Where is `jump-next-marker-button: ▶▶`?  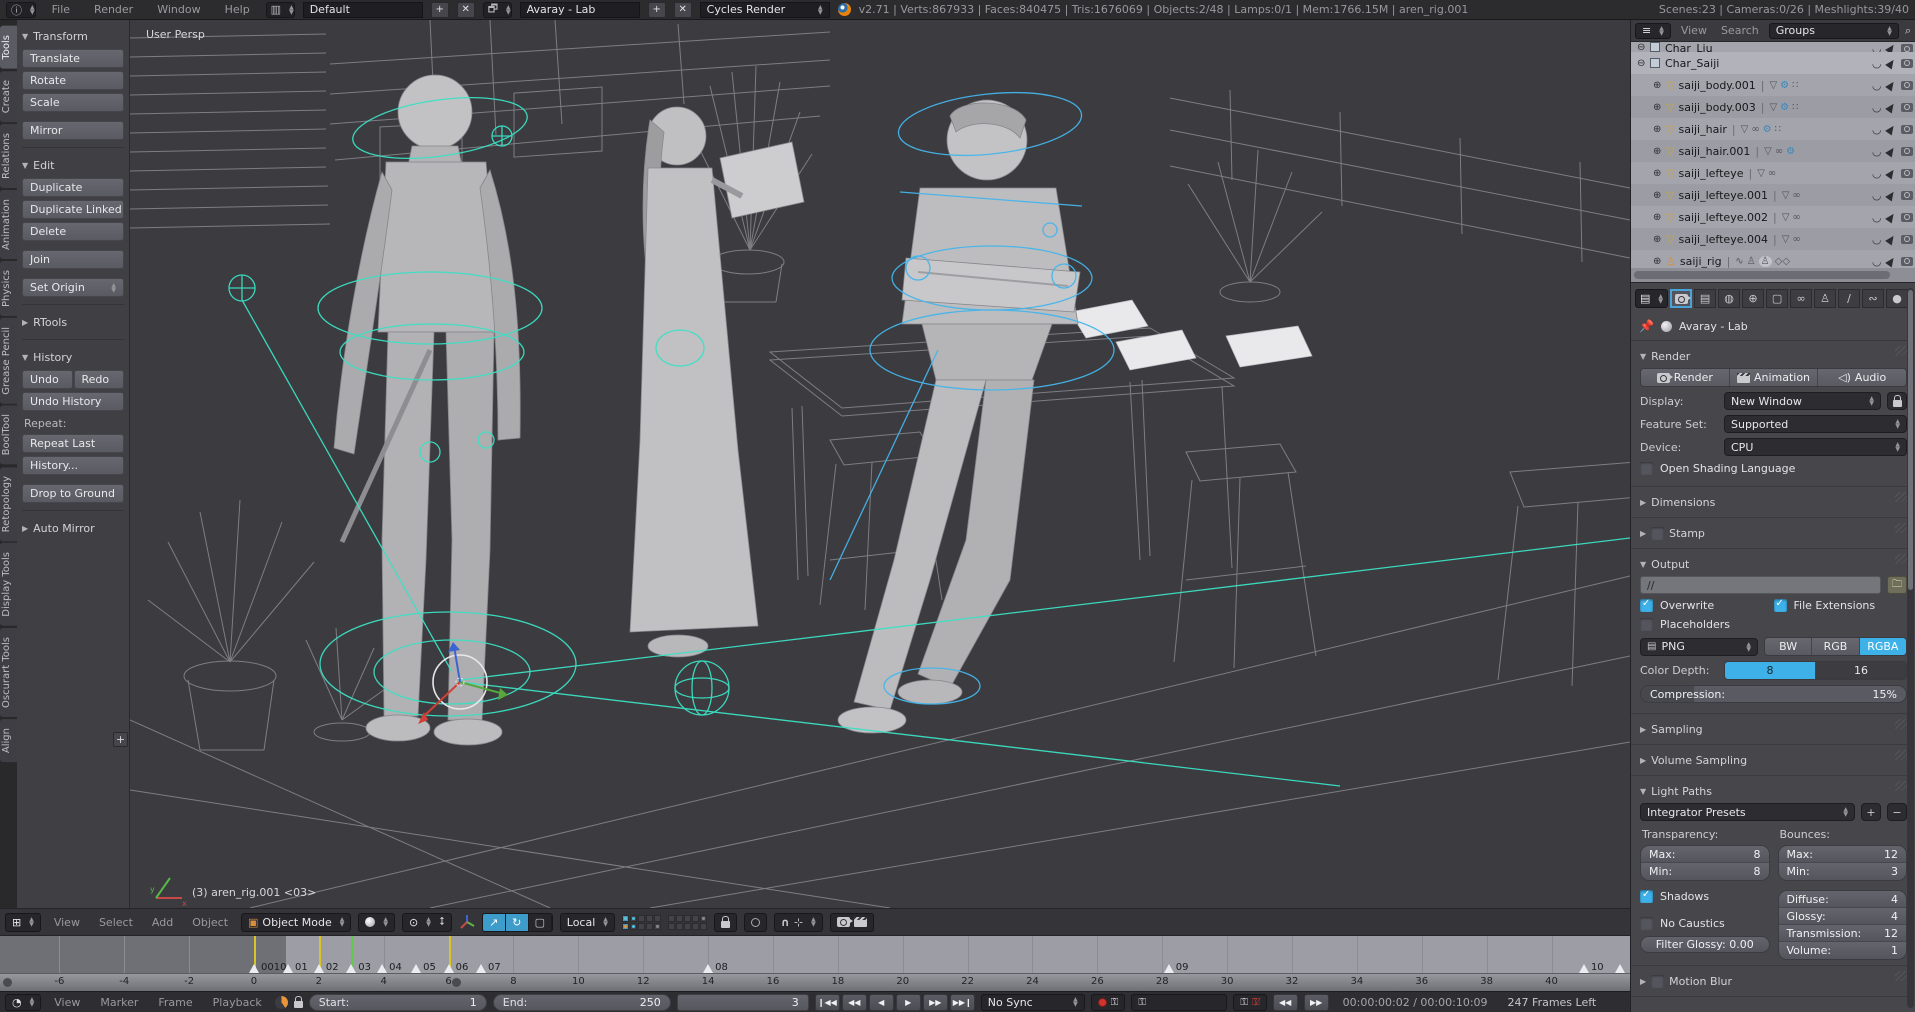 jump-next-marker-button: ▶▶ is located at coordinates (1316, 1002).